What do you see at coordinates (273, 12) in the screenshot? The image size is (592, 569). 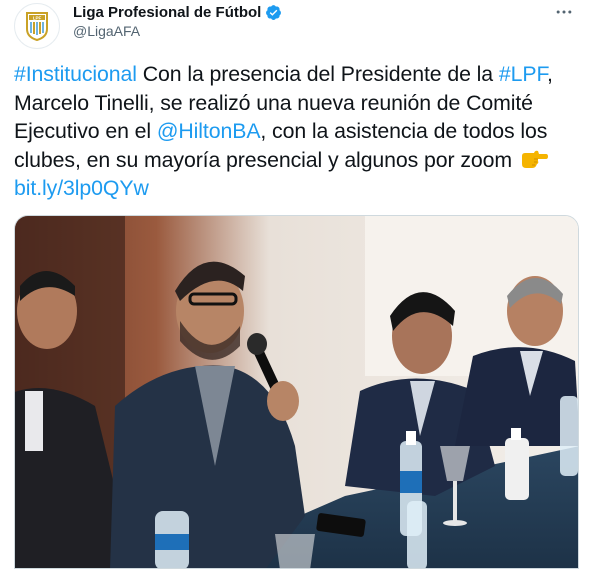 I see `verified-badge-icon` at bounding box center [273, 12].